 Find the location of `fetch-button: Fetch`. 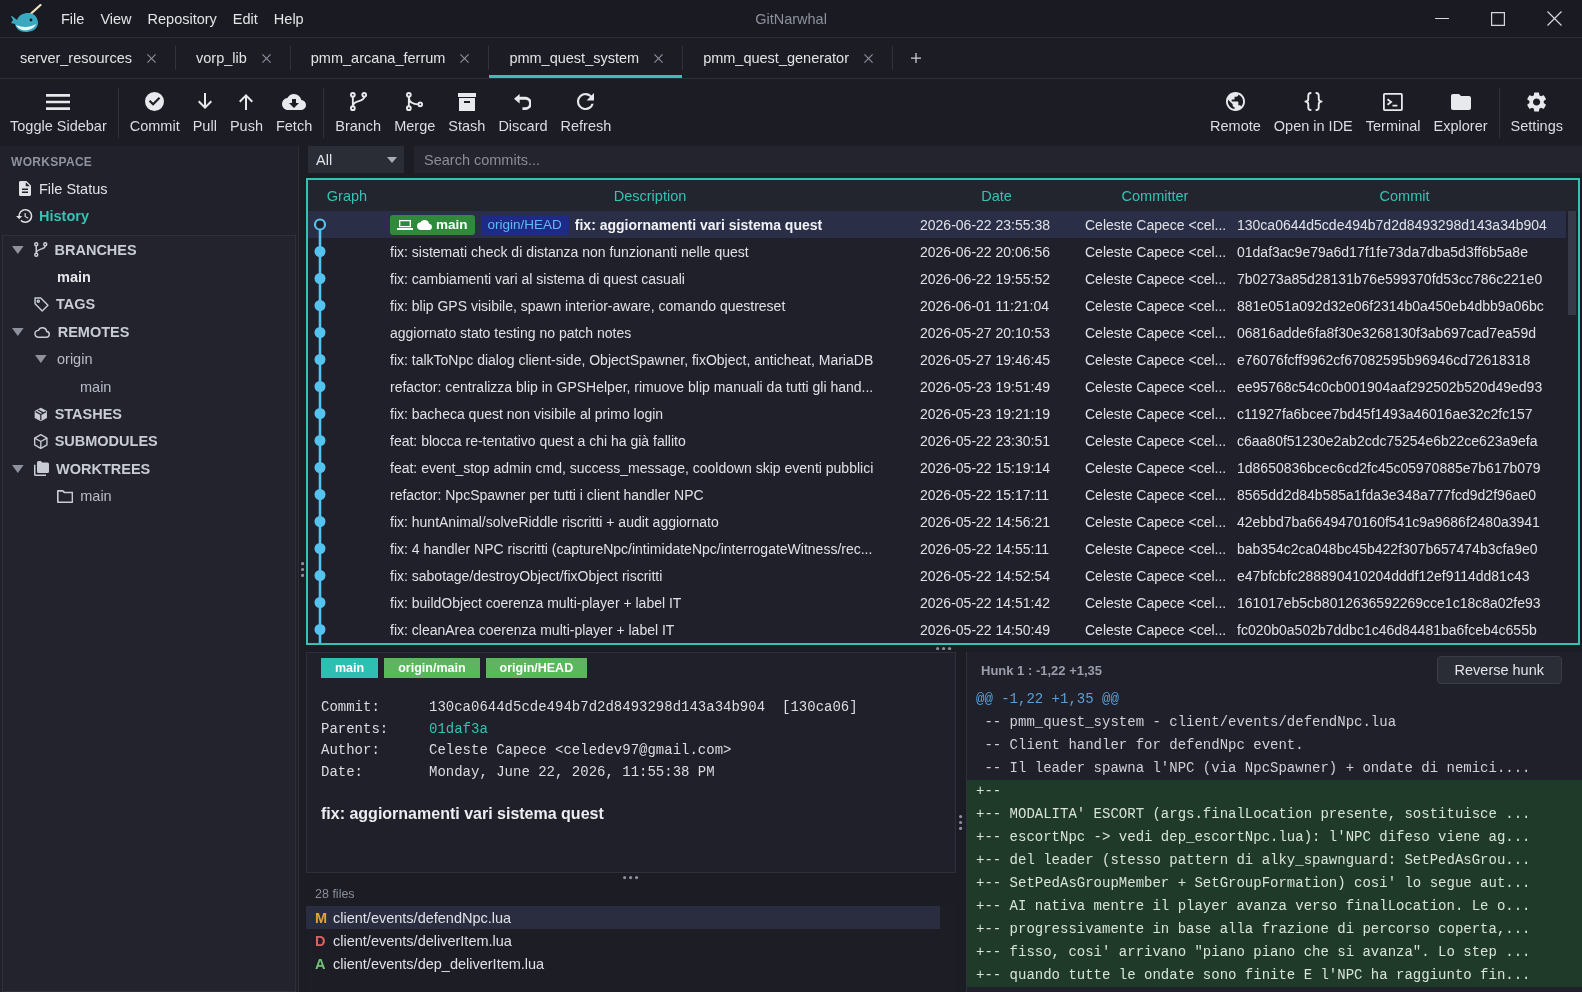

fetch-button: Fetch is located at coordinates (294, 112).